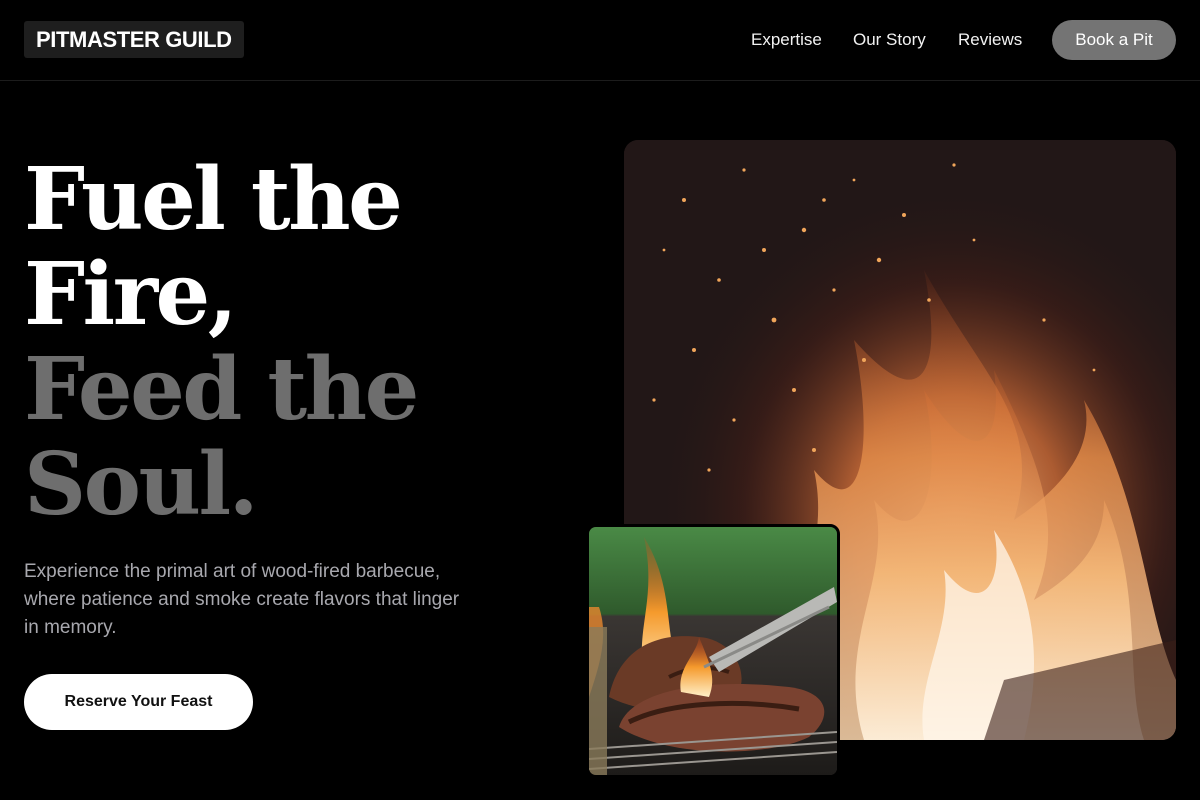 The height and width of the screenshot is (800, 1200). I want to click on steak-illustration, so click(713, 651).